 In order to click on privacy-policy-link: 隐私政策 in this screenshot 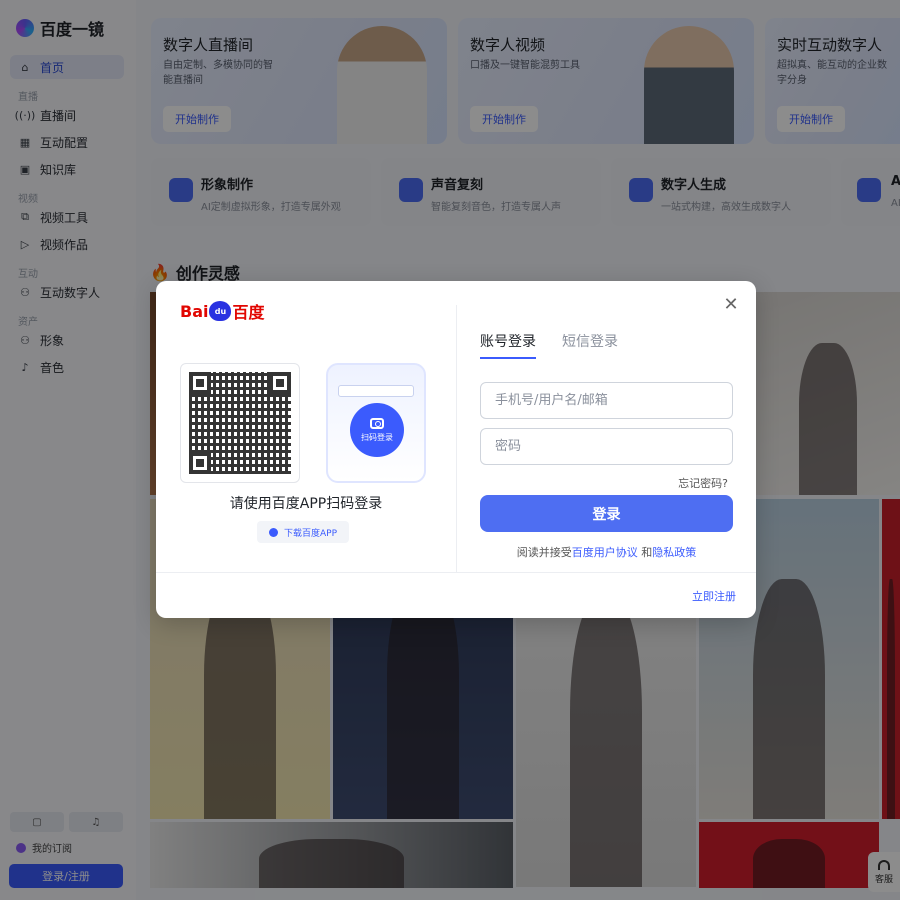, I will do `click(674, 552)`.